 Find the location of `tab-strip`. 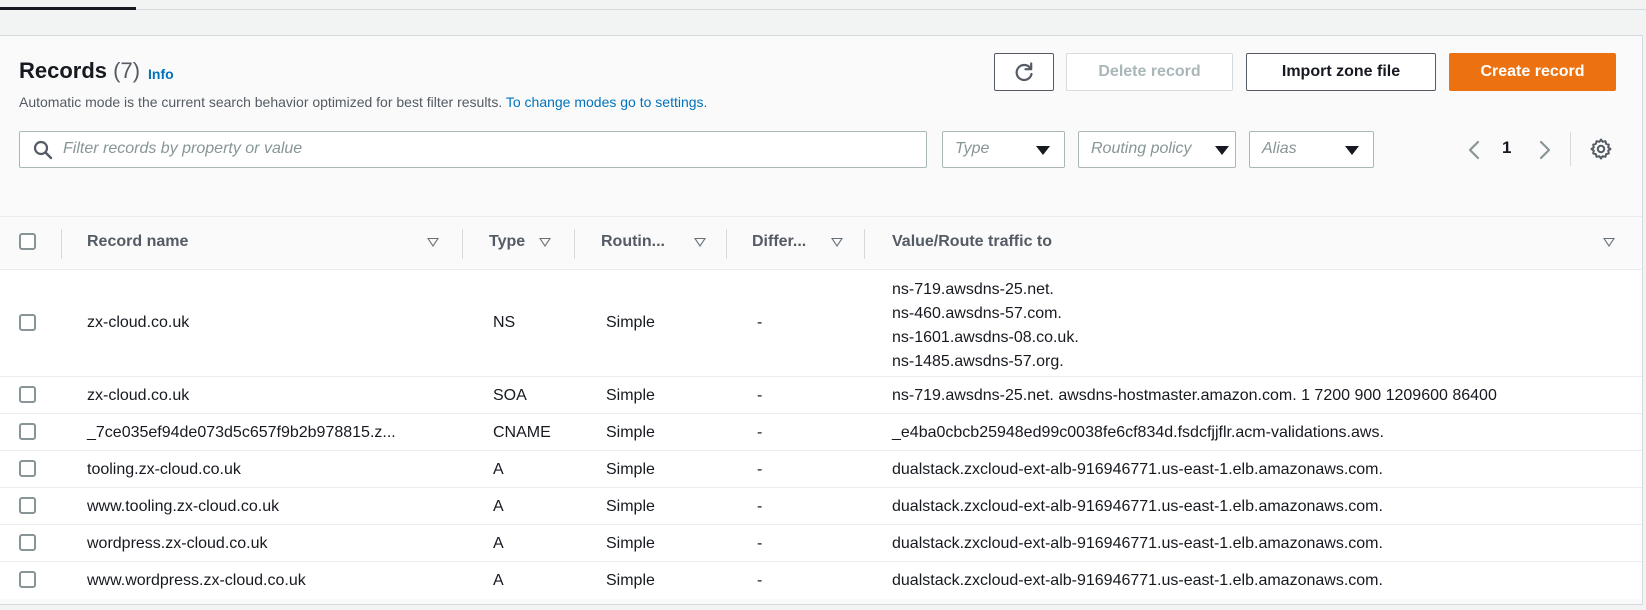

tab-strip is located at coordinates (823, 5).